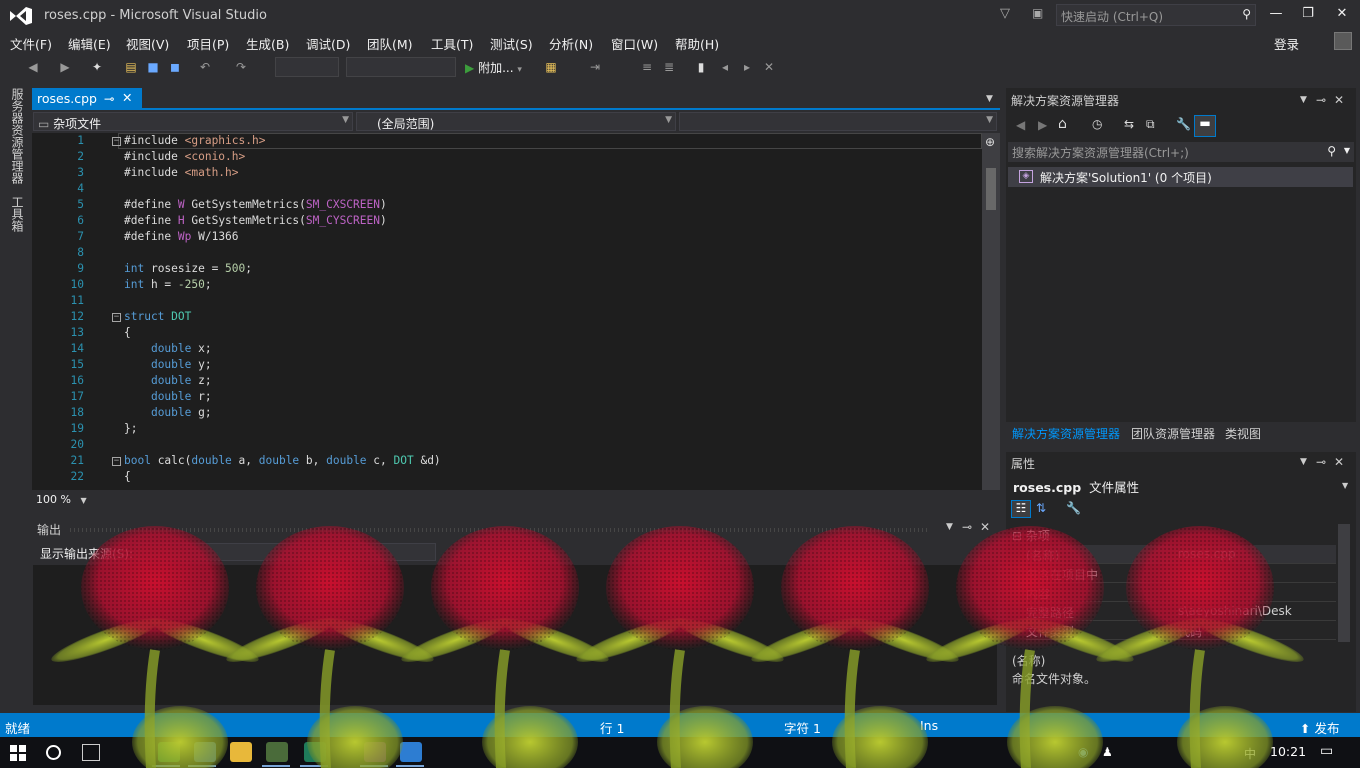  Describe the element at coordinates (669, 67) in the screenshot. I see `uncomment-icon: ≣` at that location.